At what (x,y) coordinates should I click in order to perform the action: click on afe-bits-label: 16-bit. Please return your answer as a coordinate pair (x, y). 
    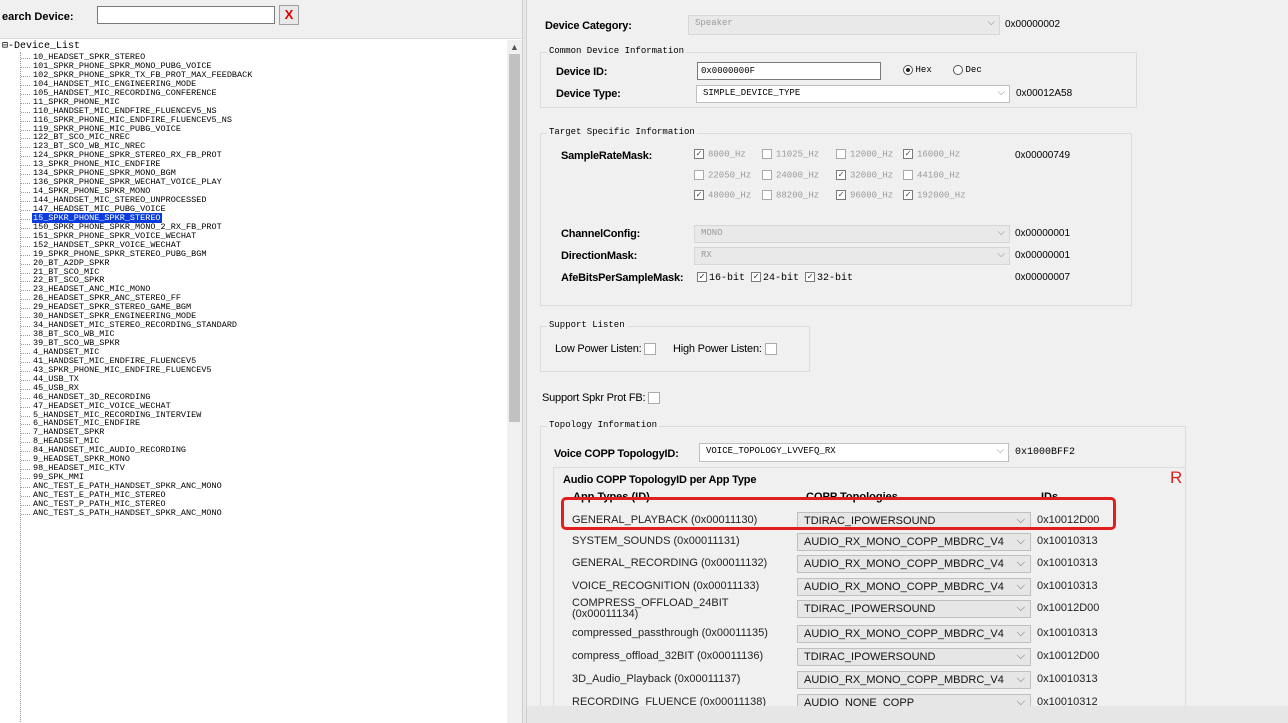
    Looking at the image, I should click on (727, 278).